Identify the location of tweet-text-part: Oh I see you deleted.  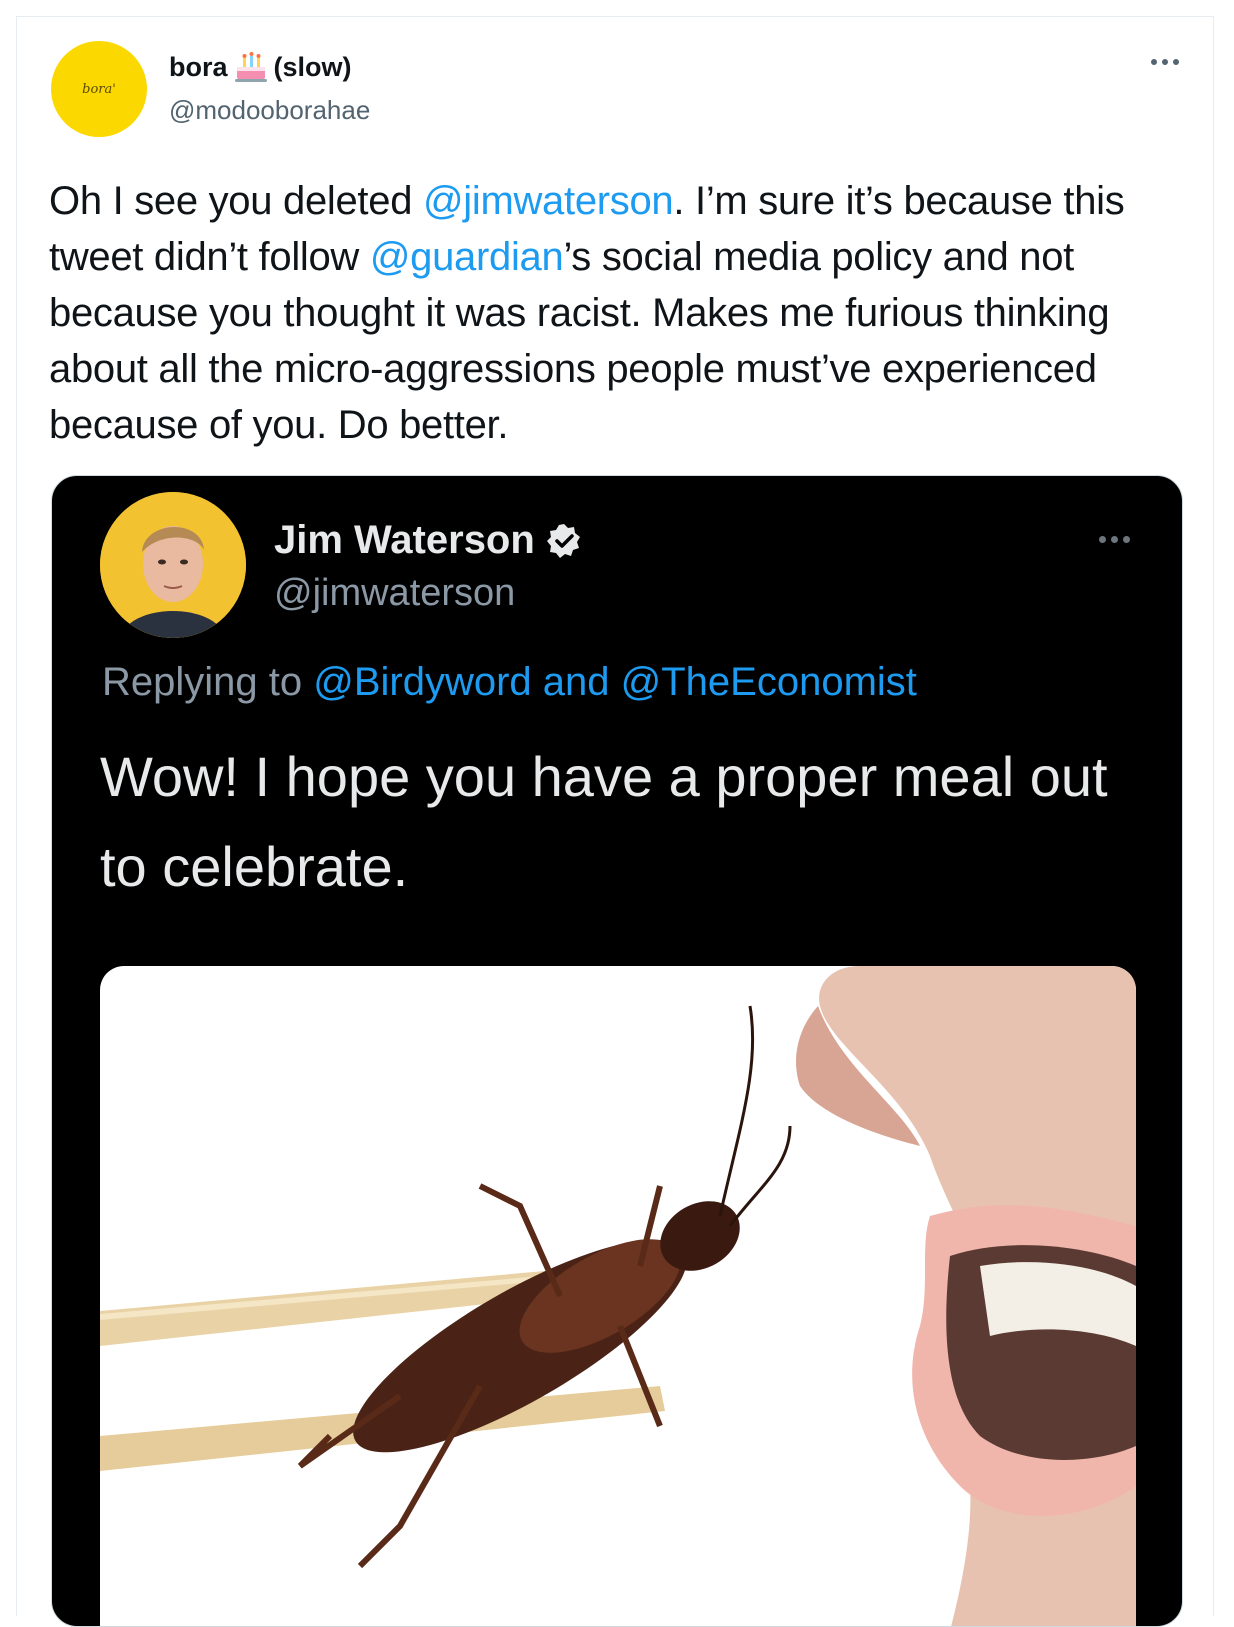
(236, 201).